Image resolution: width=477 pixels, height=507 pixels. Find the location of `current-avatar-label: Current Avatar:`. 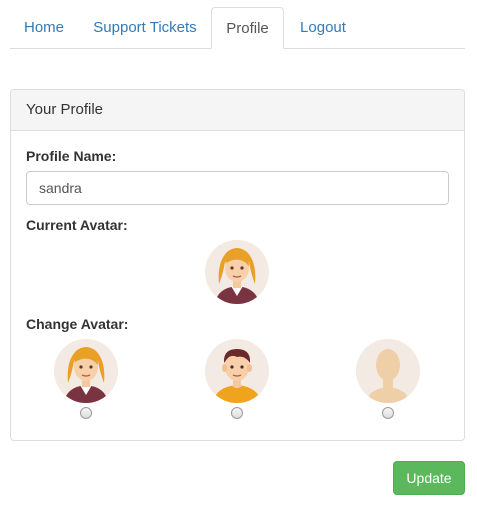

current-avatar-label: Current Avatar: is located at coordinates (77, 225).